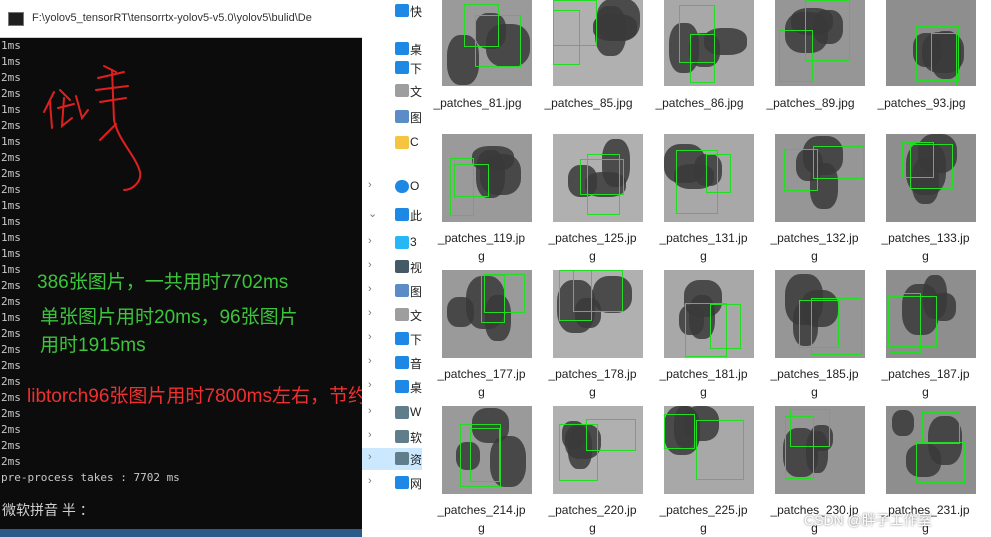 The height and width of the screenshot is (537, 991). Describe the element at coordinates (416, 460) in the screenshot. I see `nav-item-label: 资` at that location.